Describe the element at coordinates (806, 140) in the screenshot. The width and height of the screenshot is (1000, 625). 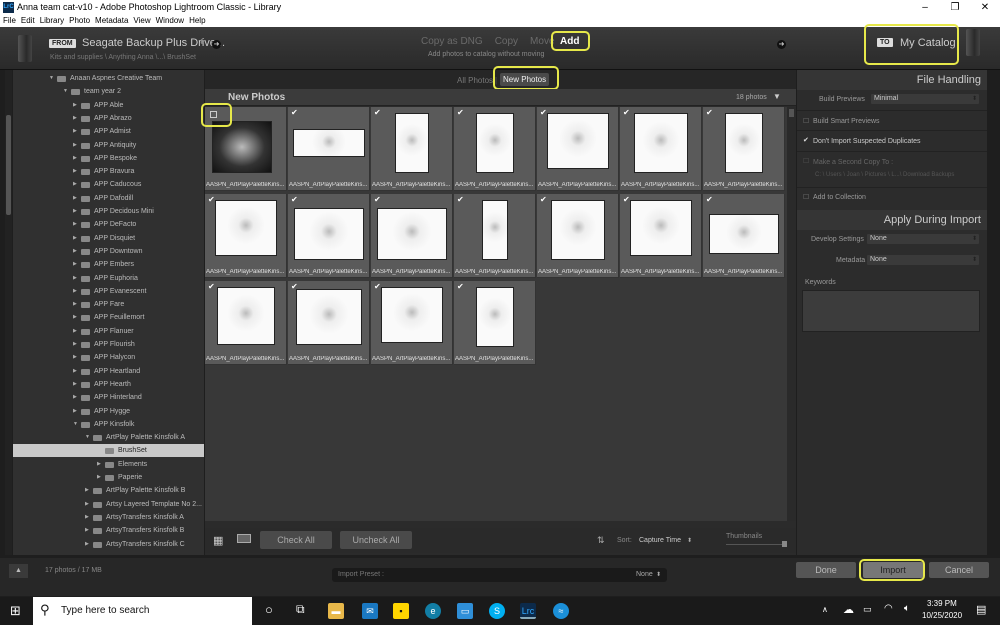
I see `no-duplicates-checkbox: ✔` at that location.